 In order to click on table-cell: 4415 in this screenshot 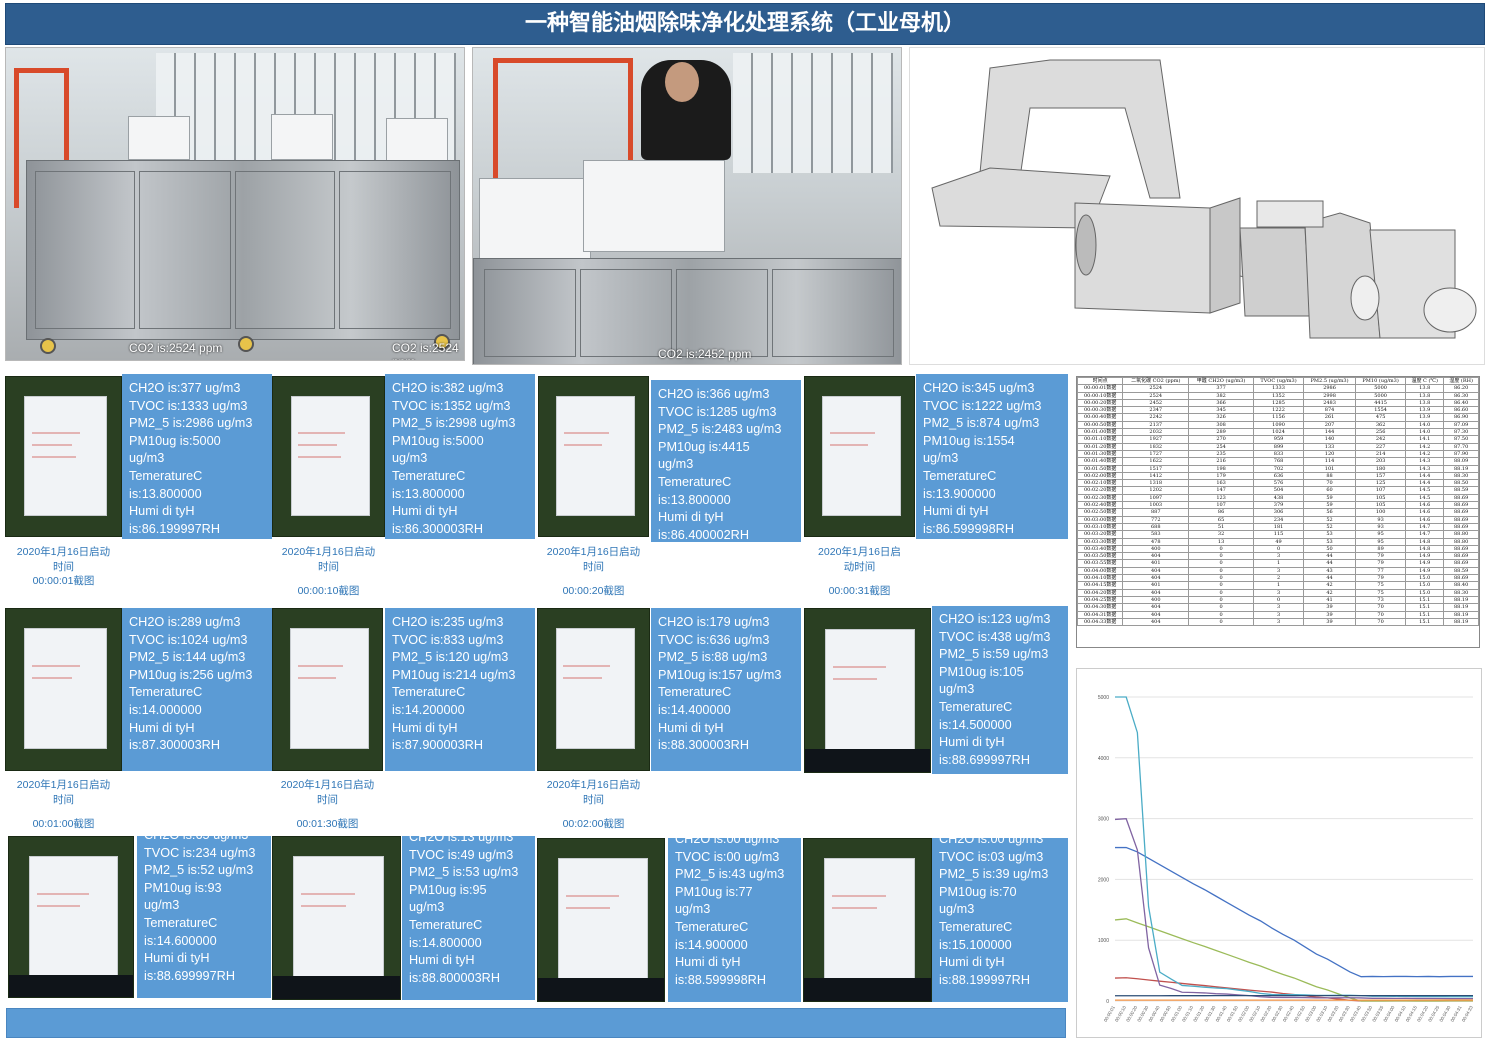, I will do `click(1381, 402)`.